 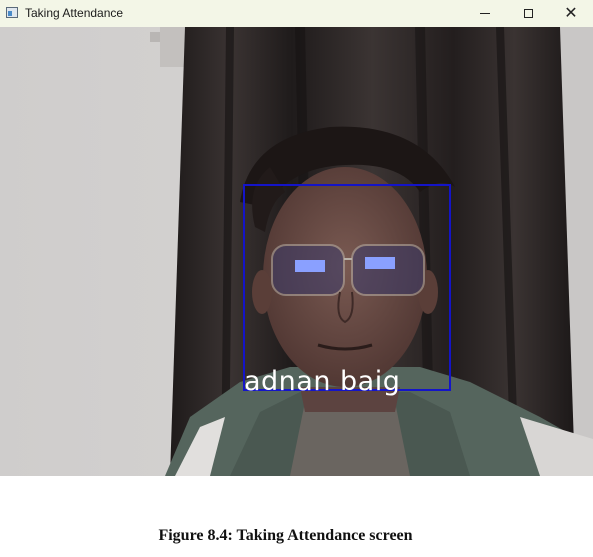 I want to click on maximize-icon, so click(x=528, y=13).